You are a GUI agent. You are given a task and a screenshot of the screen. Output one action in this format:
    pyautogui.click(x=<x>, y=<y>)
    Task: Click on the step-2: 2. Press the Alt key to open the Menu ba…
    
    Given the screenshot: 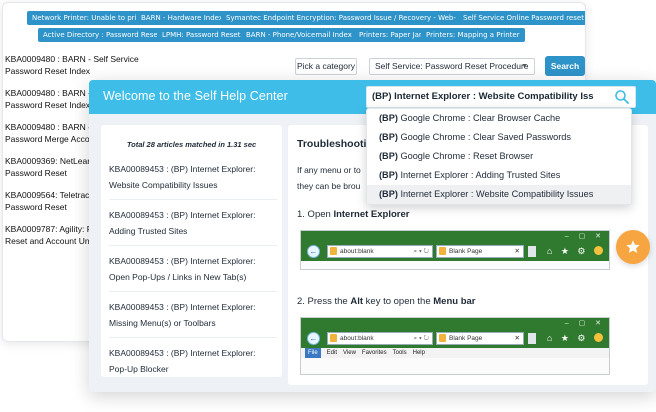 What is the action you would take?
    pyautogui.click(x=386, y=301)
    